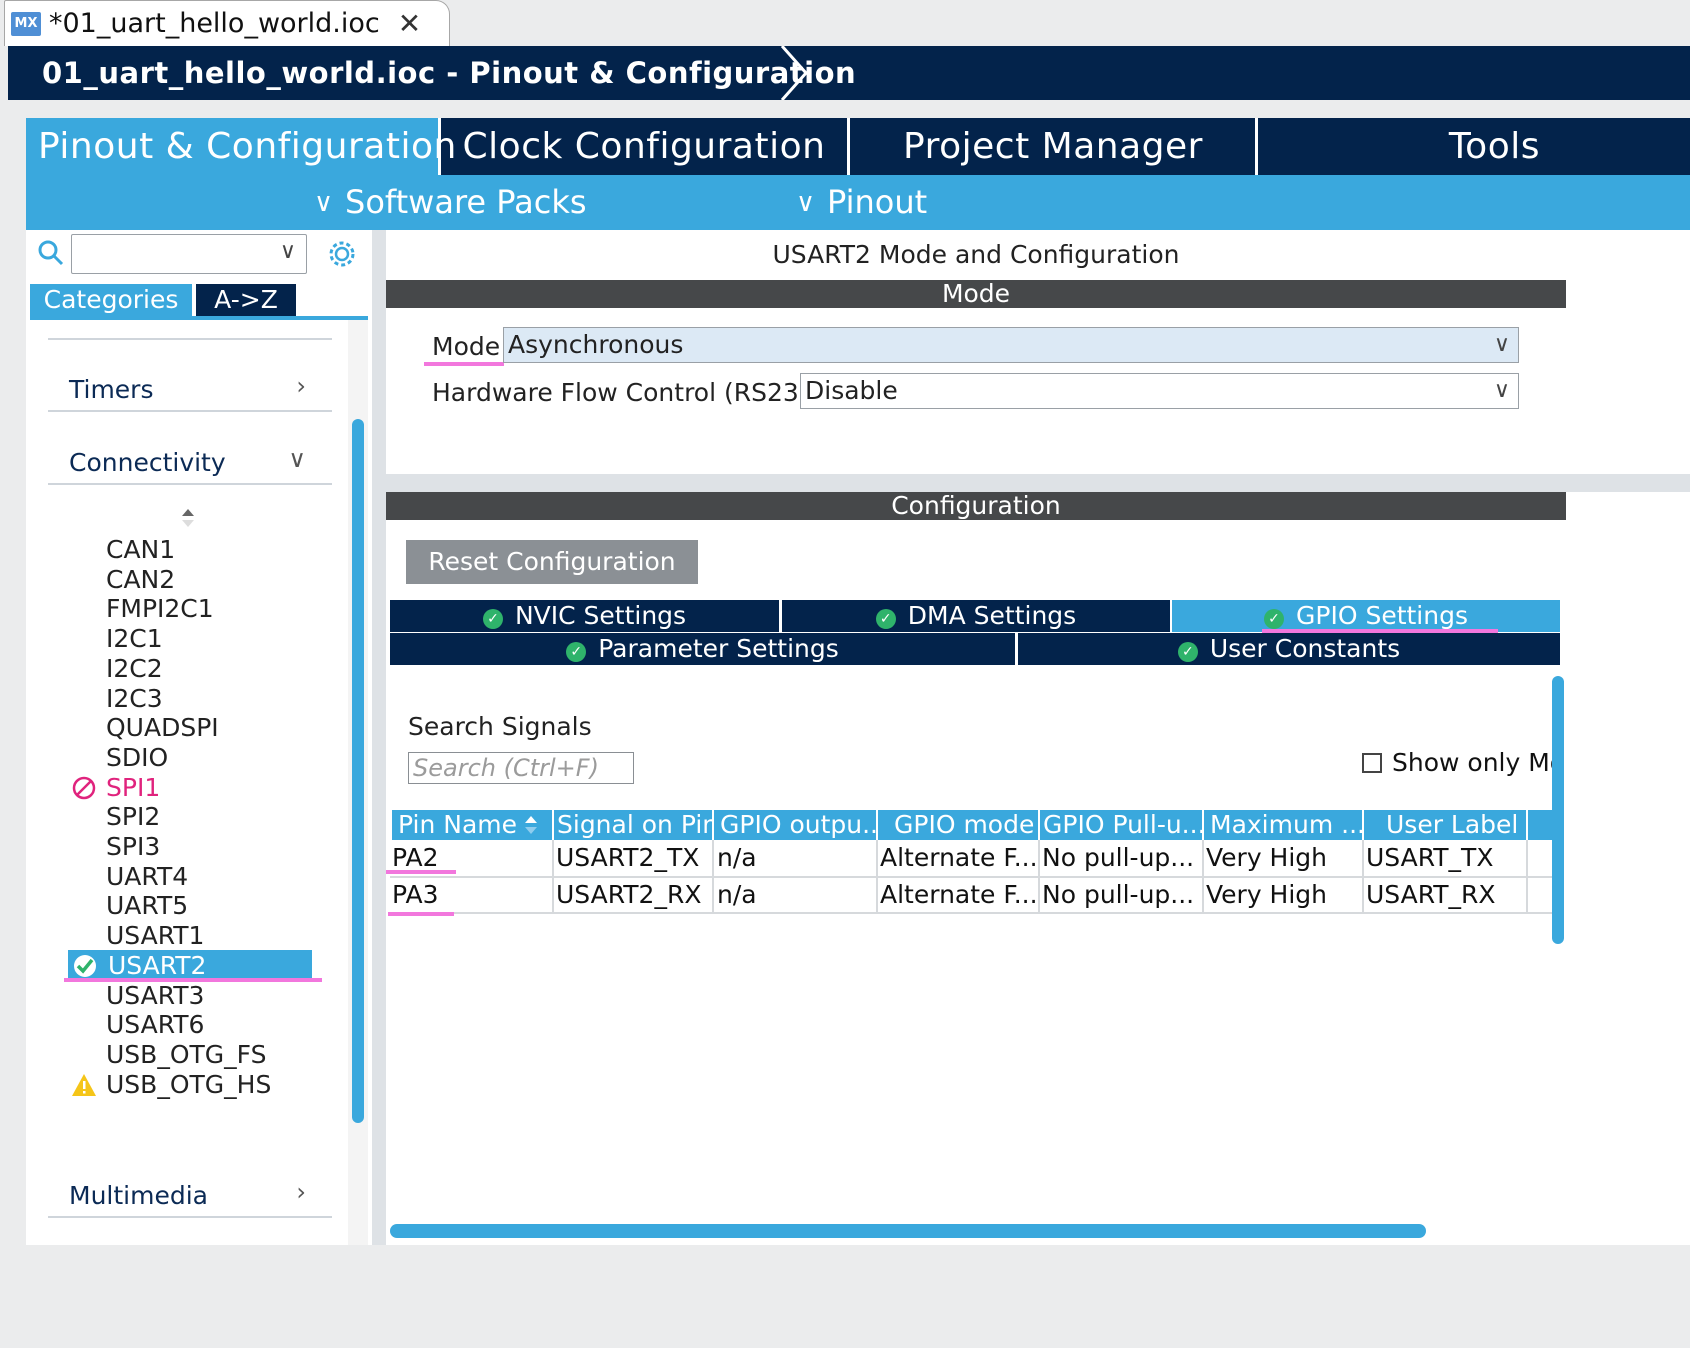 The height and width of the screenshot is (1348, 1690). Describe the element at coordinates (794, 73) in the screenshot. I see `breadcrumb-arrow-icon` at that location.